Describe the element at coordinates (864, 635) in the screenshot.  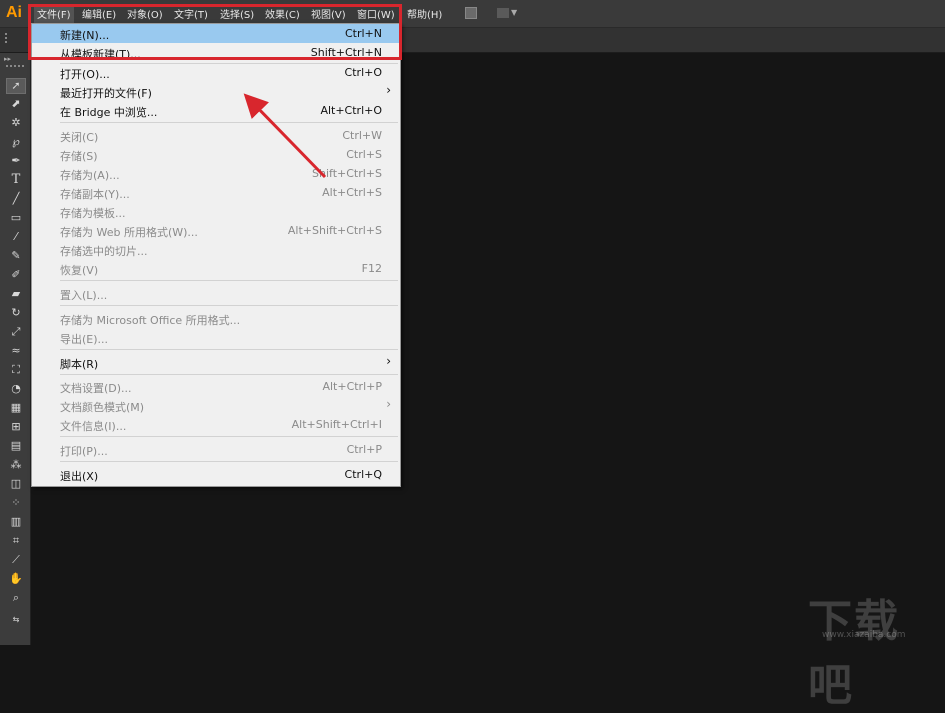
I see `watermark-url: www.xiazaiba.com` at that location.